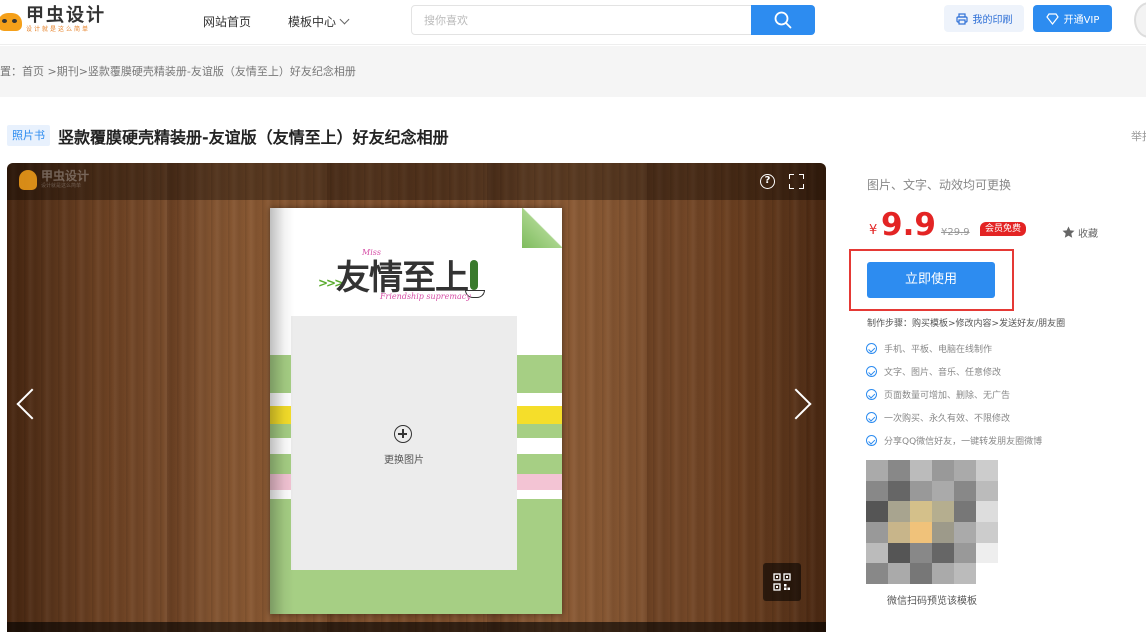 The height and width of the screenshot is (632, 1146). I want to click on watermark-logo: 甲虫设计 设计就是这么简单, so click(54, 179).